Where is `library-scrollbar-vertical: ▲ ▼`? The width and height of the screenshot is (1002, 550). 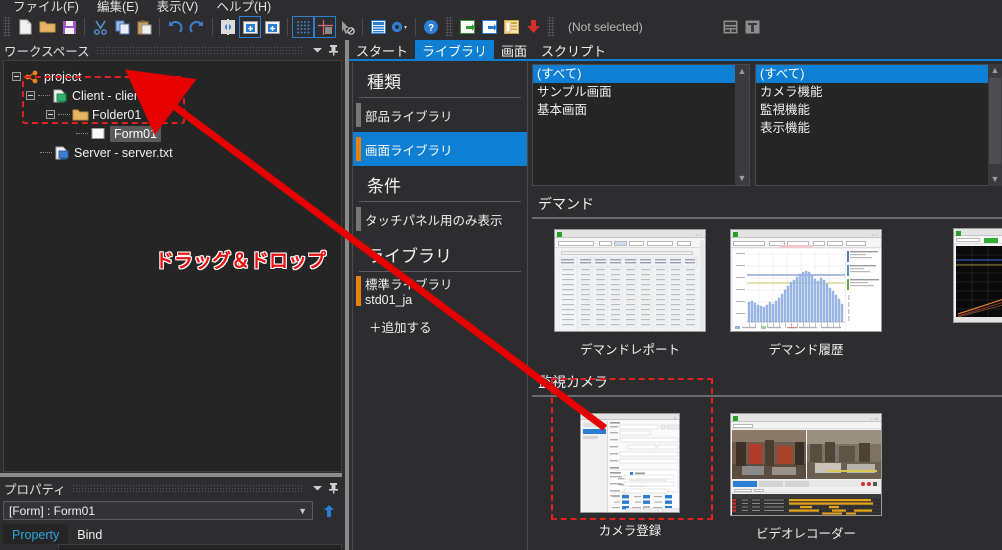
library-scrollbar-vertical: ▲ ▼ is located at coordinates (995, 125).